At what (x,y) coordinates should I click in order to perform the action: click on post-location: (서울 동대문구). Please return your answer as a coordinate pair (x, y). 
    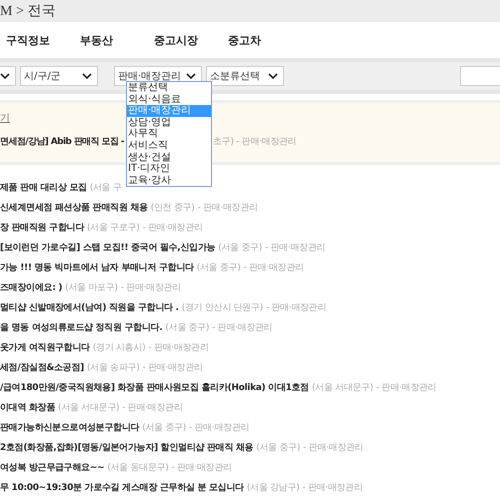
    Looking at the image, I should click on (138, 468).